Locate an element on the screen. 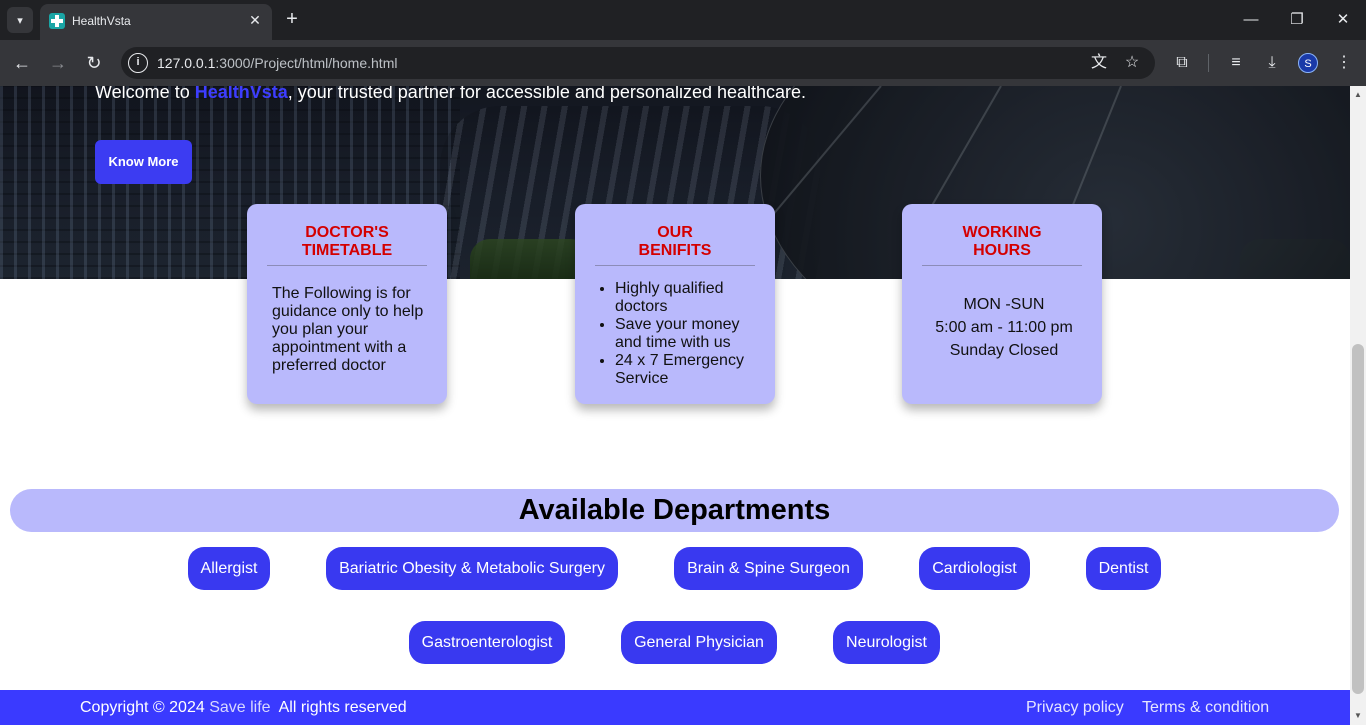  window-close-icon: ✕ is located at coordinates (1343, 20).